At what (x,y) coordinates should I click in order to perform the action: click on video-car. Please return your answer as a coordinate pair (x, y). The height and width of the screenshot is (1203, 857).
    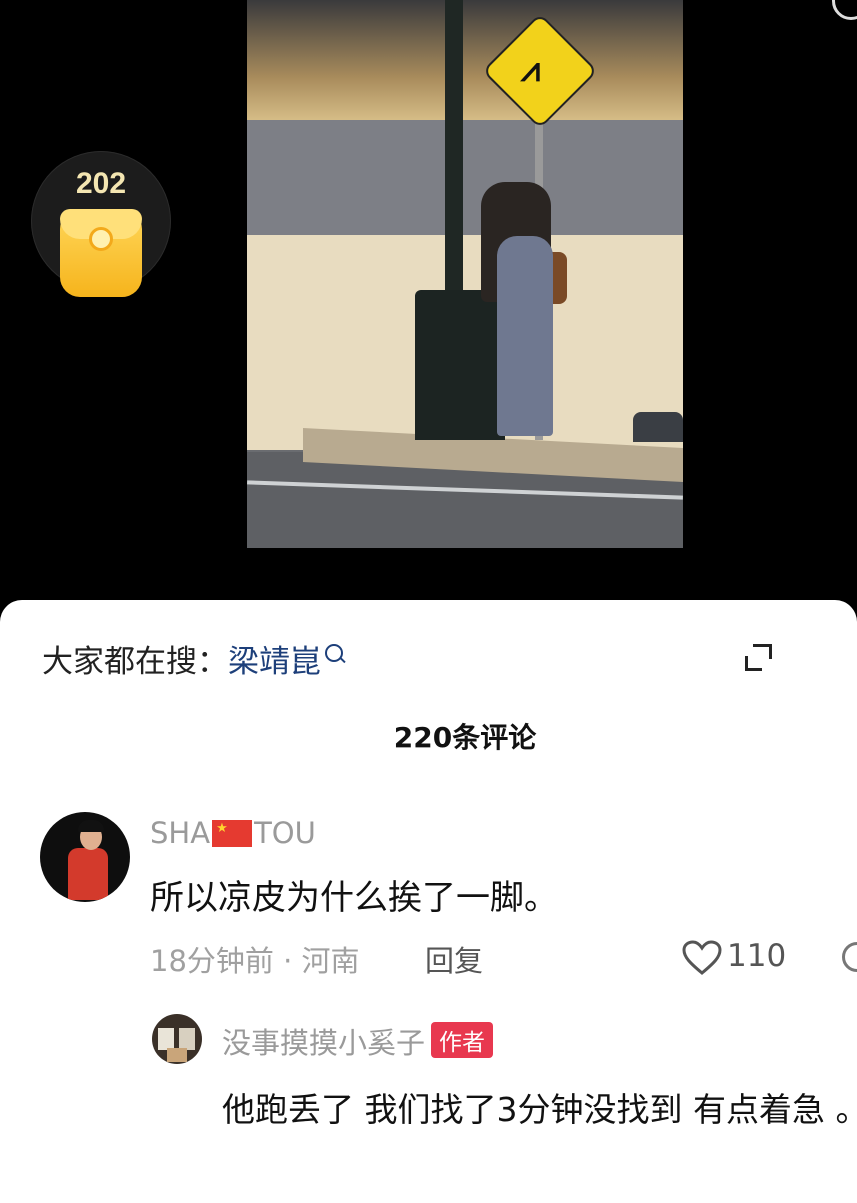
    Looking at the image, I should click on (658, 427).